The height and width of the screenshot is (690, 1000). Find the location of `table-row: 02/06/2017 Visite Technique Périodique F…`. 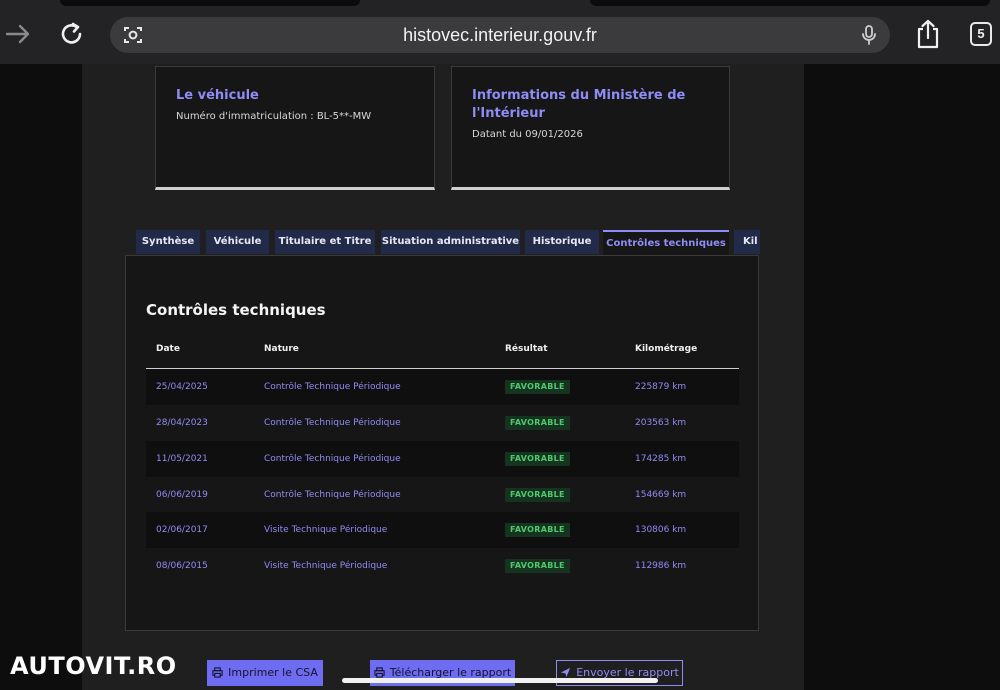

table-row: 02/06/2017 Visite Technique Périodique F… is located at coordinates (442, 530).